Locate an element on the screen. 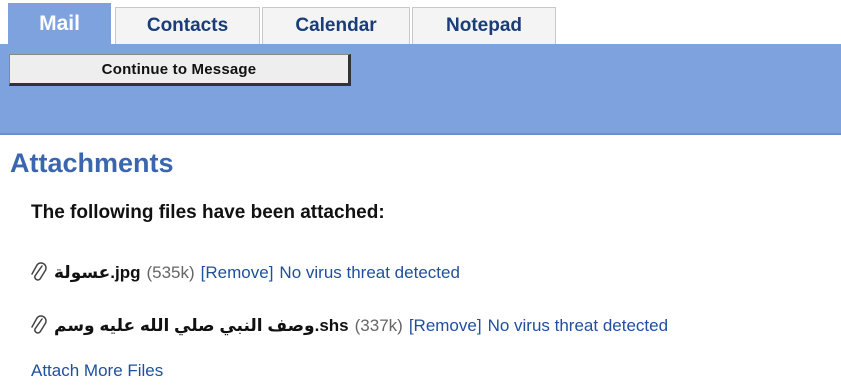  tab-notepad-label: Notepad is located at coordinates (484, 25).